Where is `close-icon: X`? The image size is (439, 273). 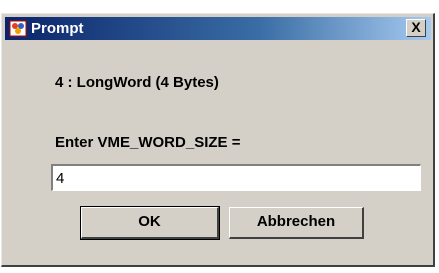 close-icon: X is located at coordinates (416, 27).